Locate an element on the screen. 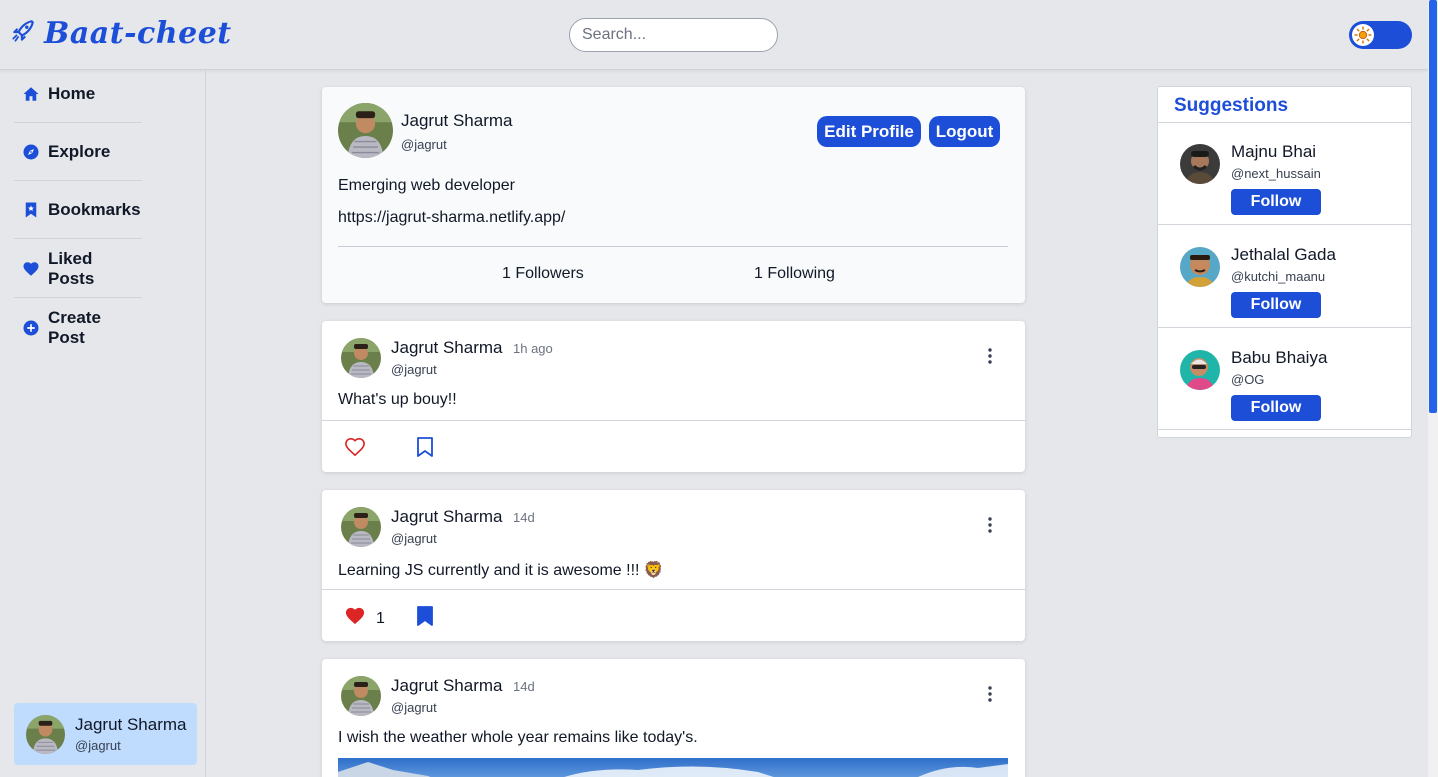 The width and height of the screenshot is (1438, 777). suggestion-handle: @next_hussain is located at coordinates (1276, 173).